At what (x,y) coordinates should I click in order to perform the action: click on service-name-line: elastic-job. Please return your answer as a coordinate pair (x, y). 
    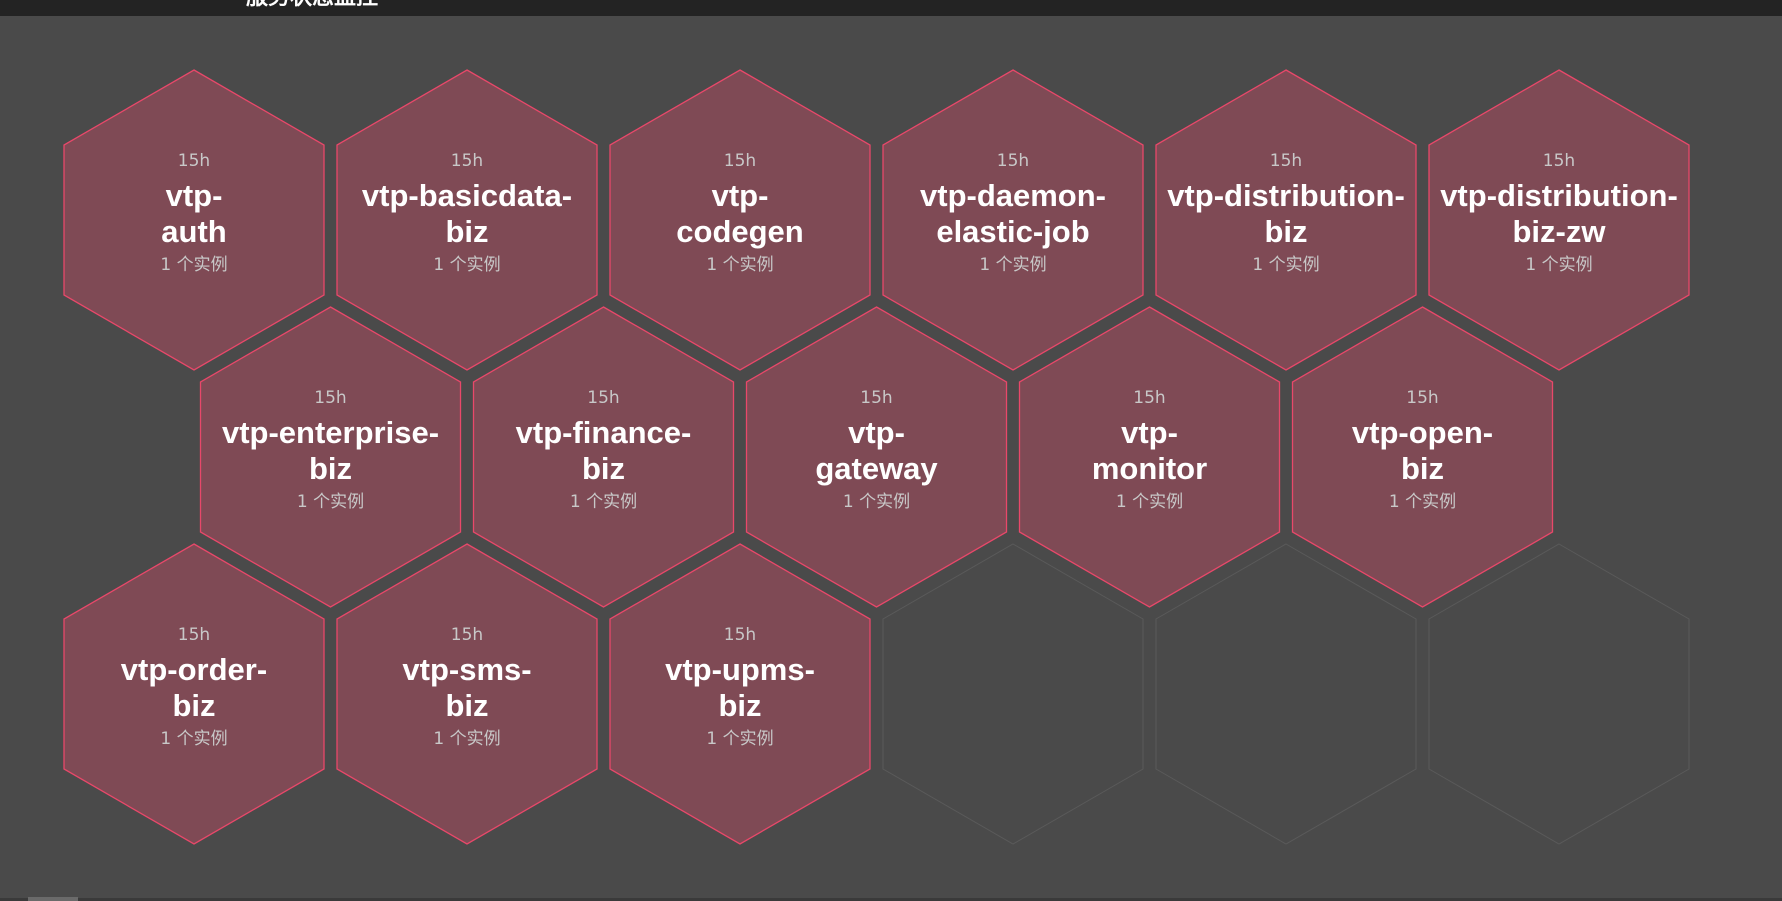
    Looking at the image, I should click on (1012, 231).